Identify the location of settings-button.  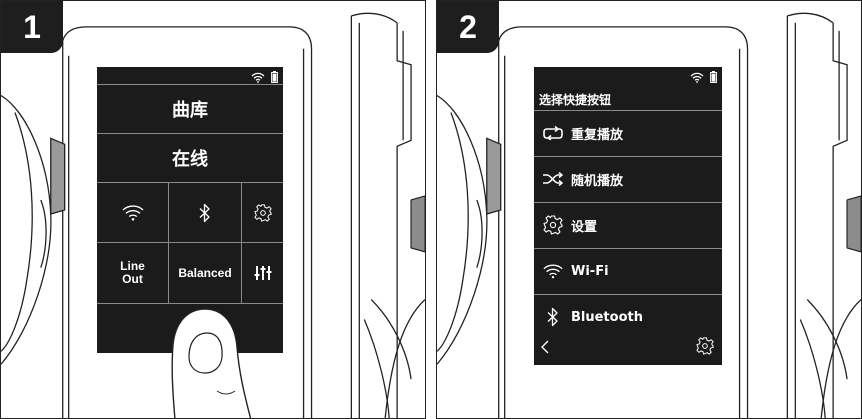
(262, 212).